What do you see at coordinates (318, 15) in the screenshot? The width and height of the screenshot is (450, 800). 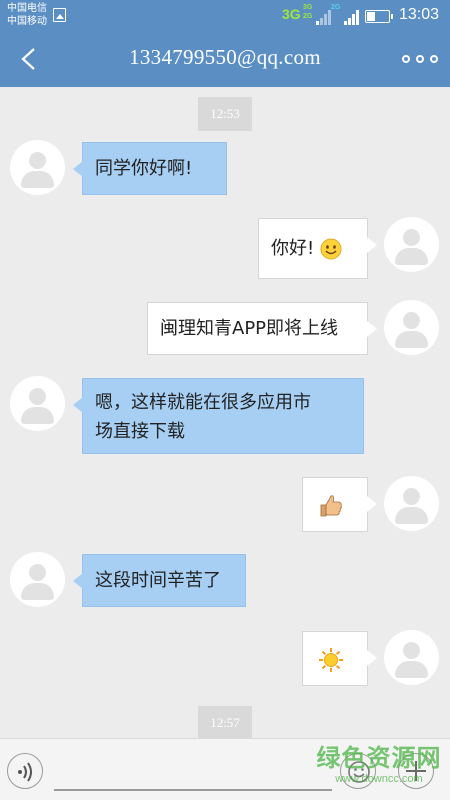 I see `sim1-signal-icon: 3G 2G` at bounding box center [318, 15].